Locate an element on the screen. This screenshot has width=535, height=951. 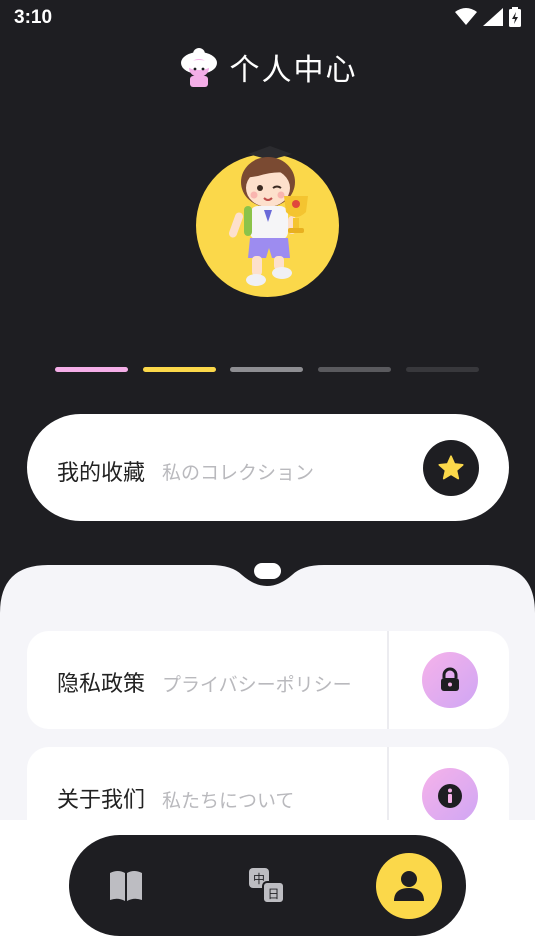
translate-icon: 中 日 is located at coordinates (267, 886).